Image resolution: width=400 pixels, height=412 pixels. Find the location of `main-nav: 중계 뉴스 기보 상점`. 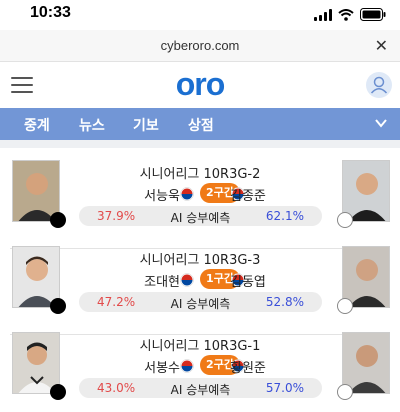

main-nav: 중계 뉴스 기보 상점 is located at coordinates (200, 124).